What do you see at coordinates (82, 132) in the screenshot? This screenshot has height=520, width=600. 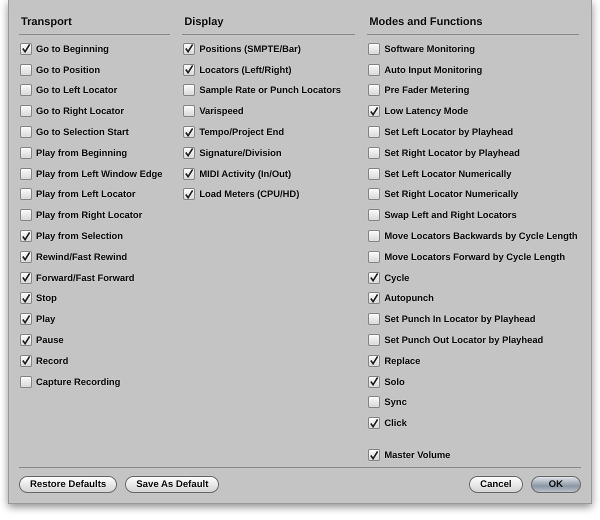 I see `checkbox-label: Go to Selection Start` at bounding box center [82, 132].